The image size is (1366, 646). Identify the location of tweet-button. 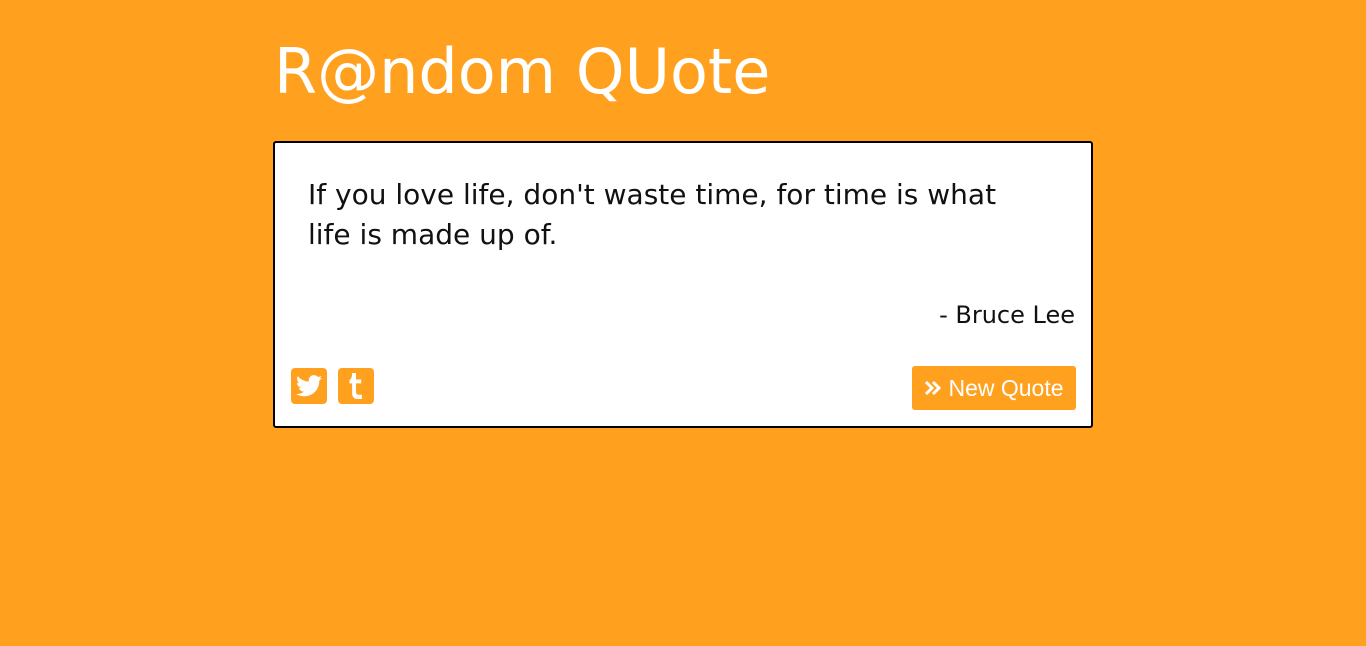
(309, 386).